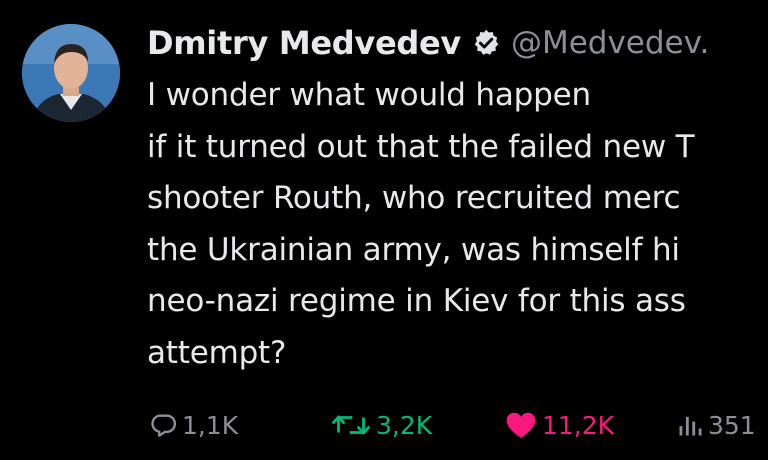 The image size is (768, 460). What do you see at coordinates (414, 198) in the screenshot?
I see `tweet-line: shooter Routh, who recruited merc` at bounding box center [414, 198].